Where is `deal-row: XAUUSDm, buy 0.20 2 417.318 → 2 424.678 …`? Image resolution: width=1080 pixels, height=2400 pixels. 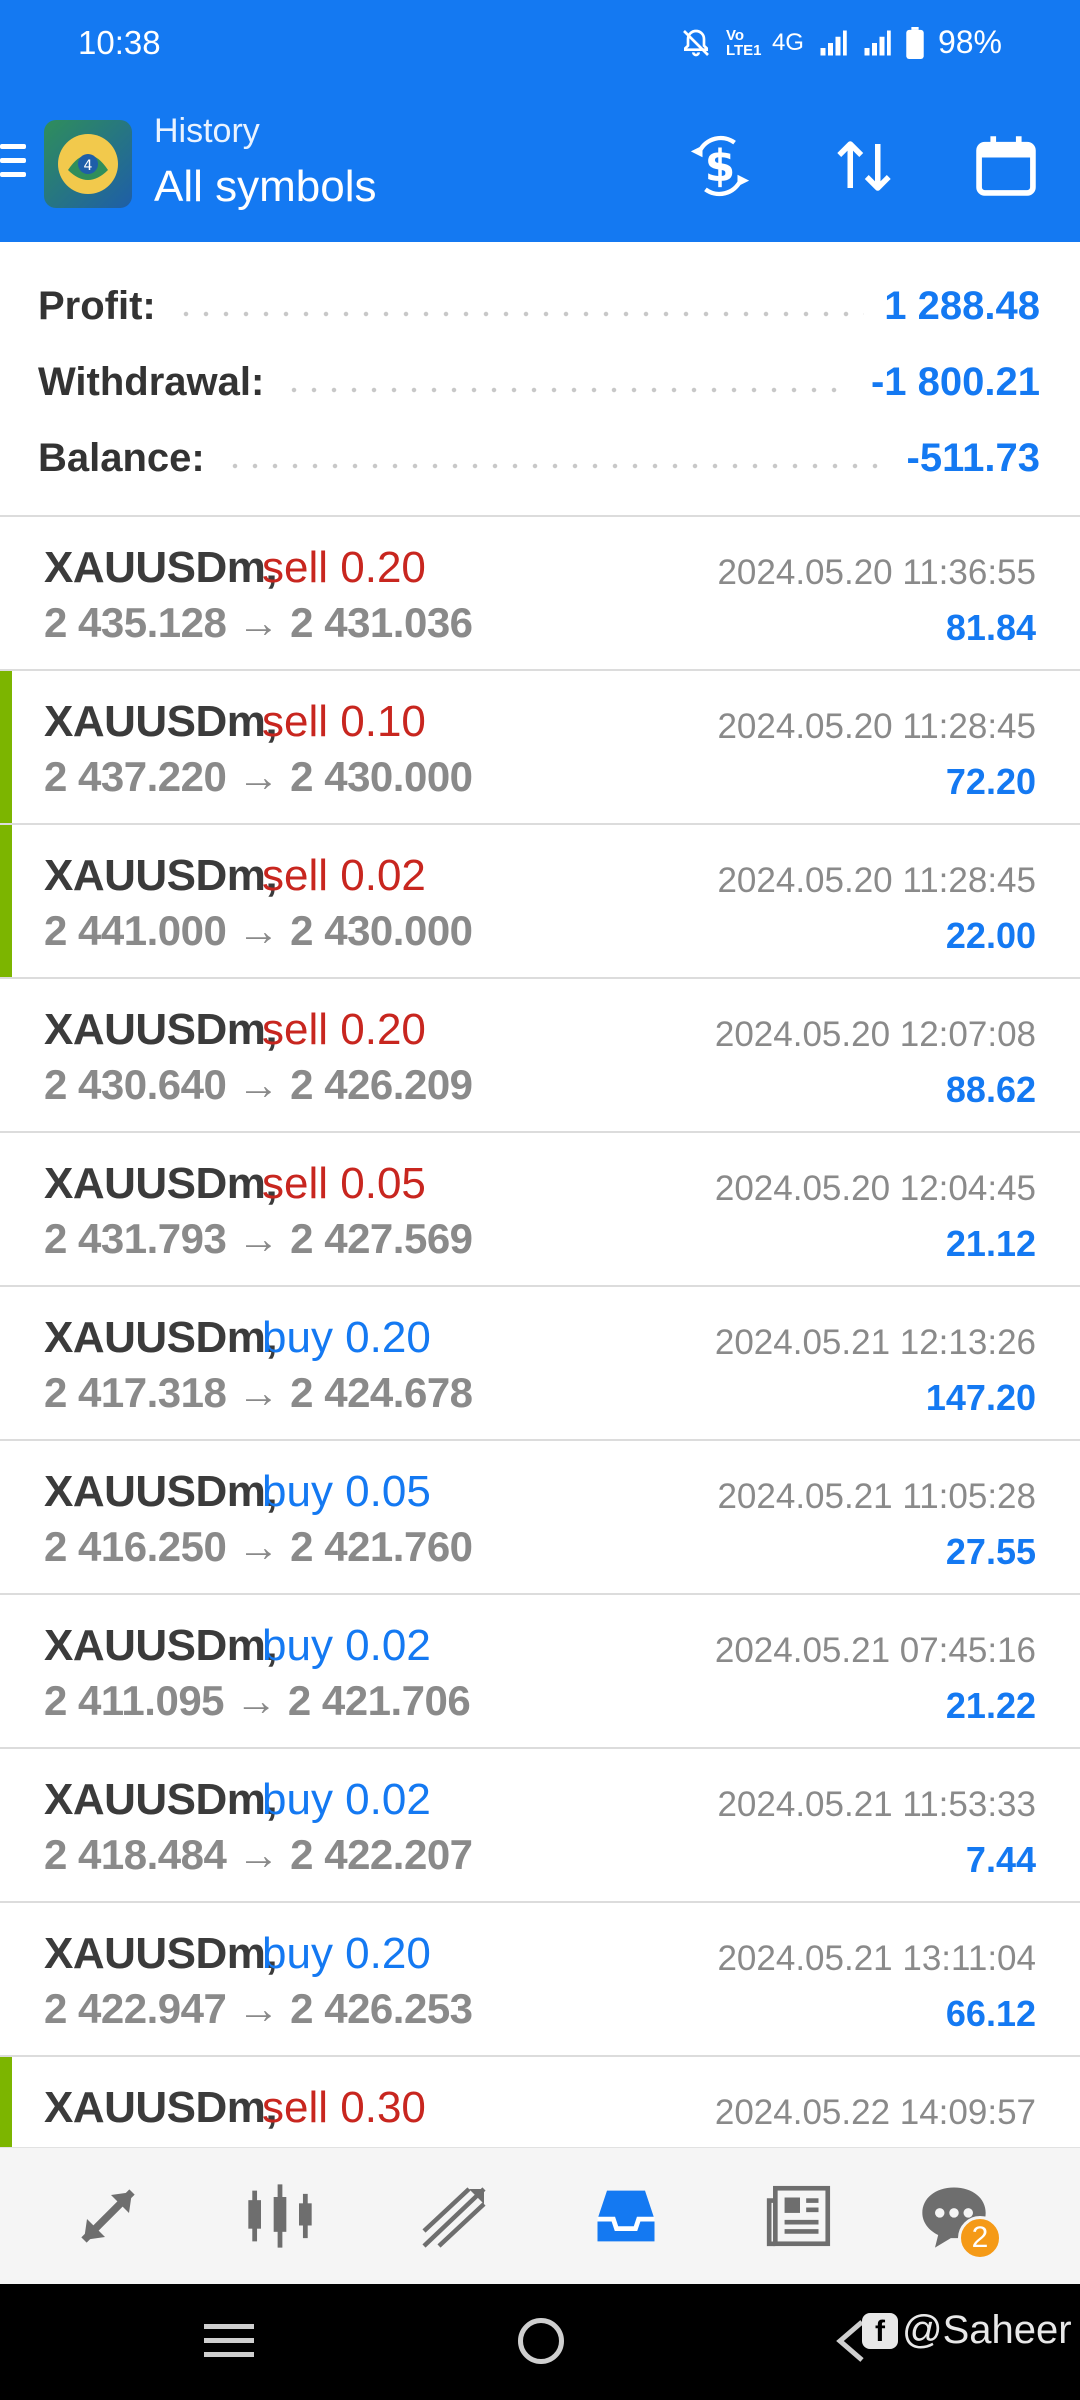
deal-row: XAUUSDm, buy 0.20 2 417.318 → 2 424.678 … is located at coordinates (540, 1364).